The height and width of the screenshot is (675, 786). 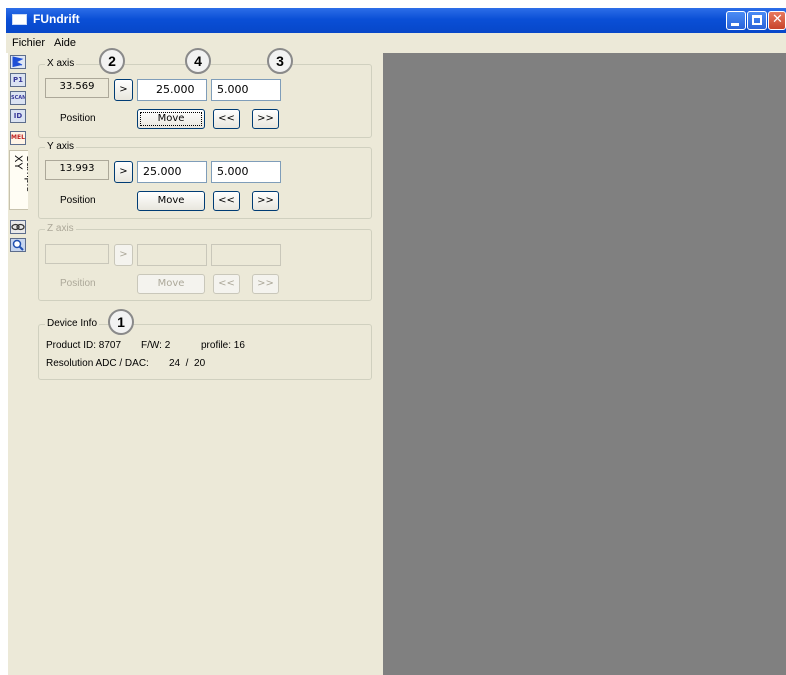 I want to click on x-go-button: >, so click(x=123, y=90).